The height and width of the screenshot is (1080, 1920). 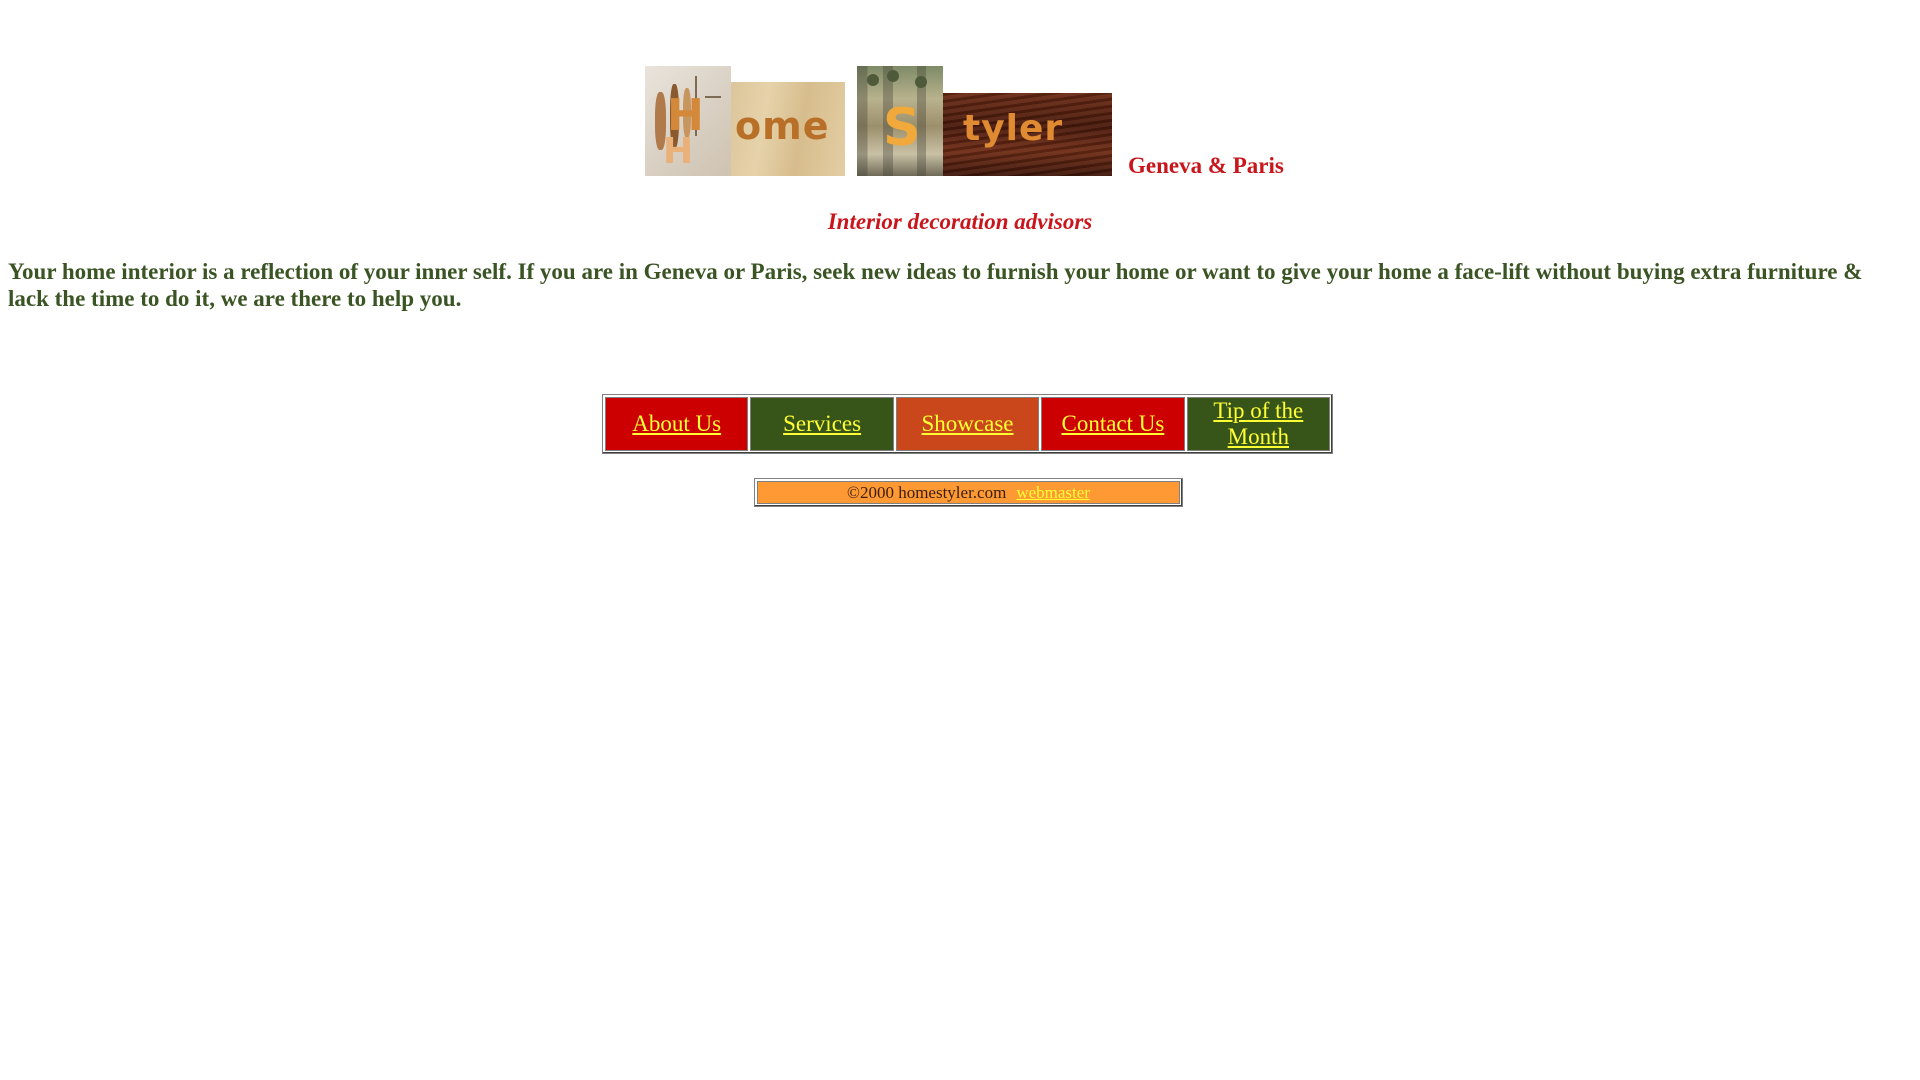 I want to click on logo-tile-h: H H, so click(x=688, y=121).